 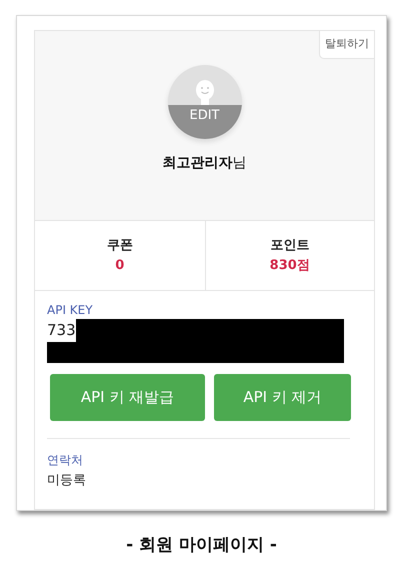 What do you see at coordinates (127, 397) in the screenshot?
I see `api-key-button: API 키 재발급` at bounding box center [127, 397].